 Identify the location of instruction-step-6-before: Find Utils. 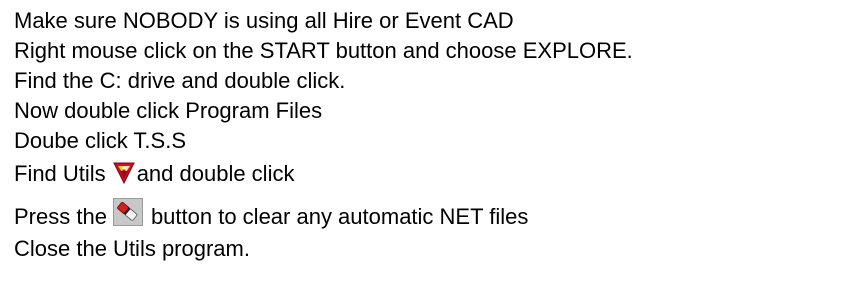
(60, 173).